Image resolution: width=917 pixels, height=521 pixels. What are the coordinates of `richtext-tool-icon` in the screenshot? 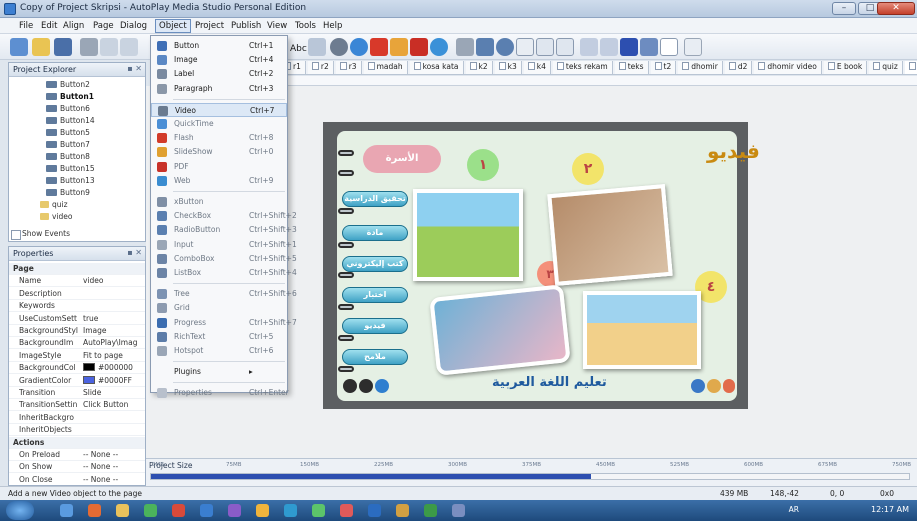 It's located at (649, 47).